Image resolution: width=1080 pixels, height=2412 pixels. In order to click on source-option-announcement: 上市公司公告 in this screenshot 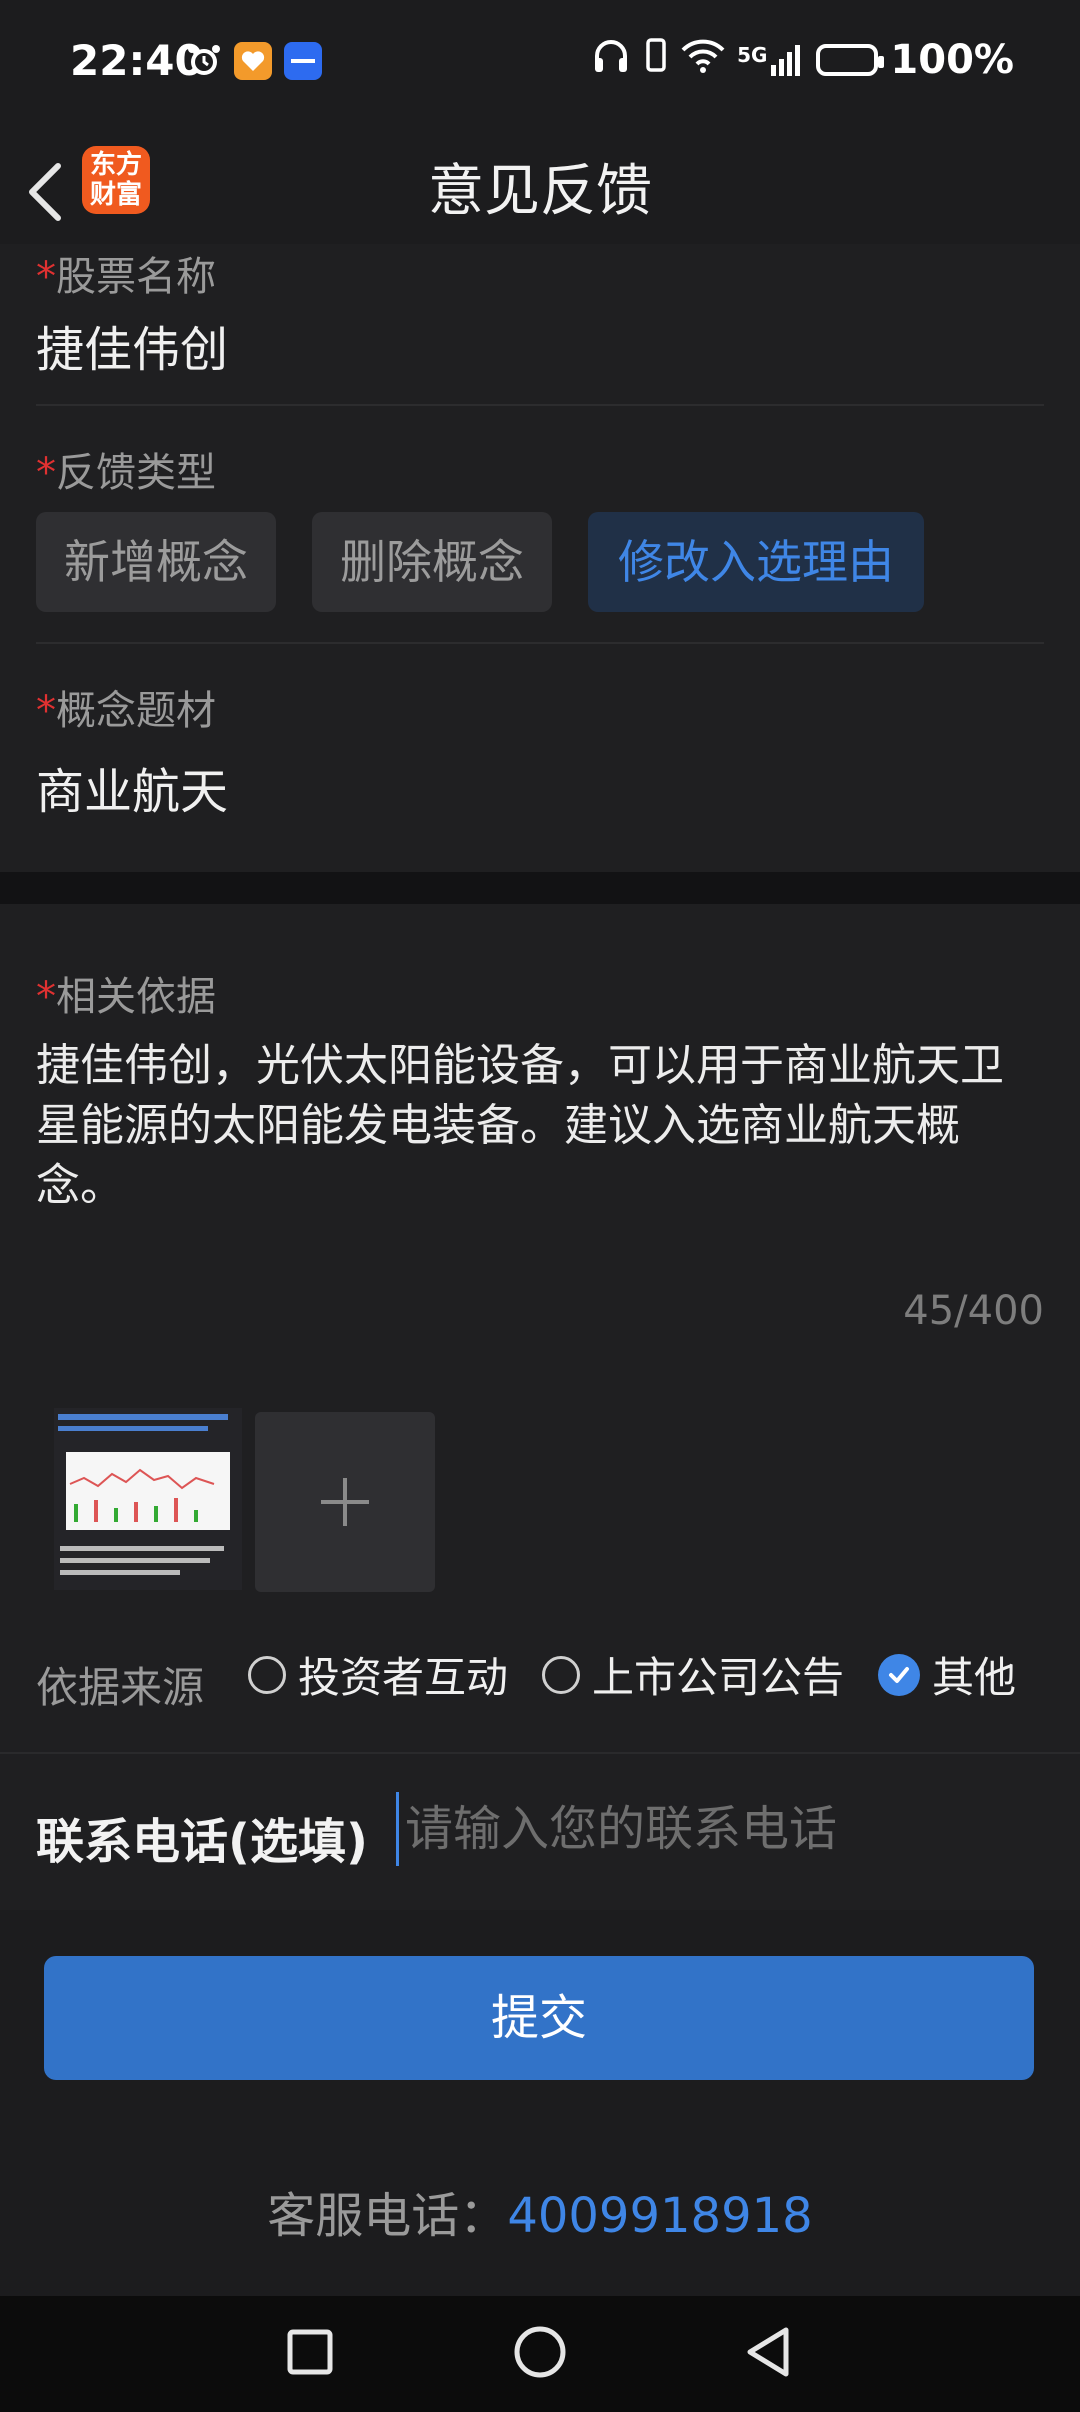, I will do `click(693, 1674)`.